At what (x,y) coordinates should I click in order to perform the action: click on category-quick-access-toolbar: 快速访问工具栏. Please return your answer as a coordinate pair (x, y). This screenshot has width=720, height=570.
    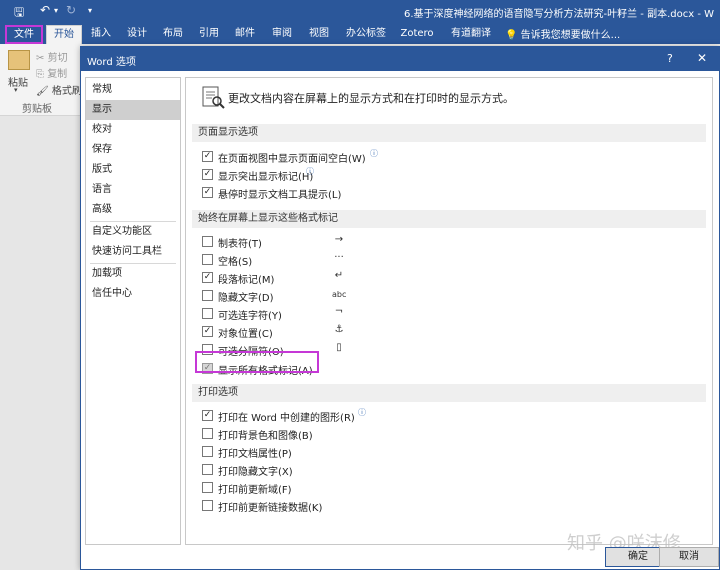
    Looking at the image, I should click on (133, 252).